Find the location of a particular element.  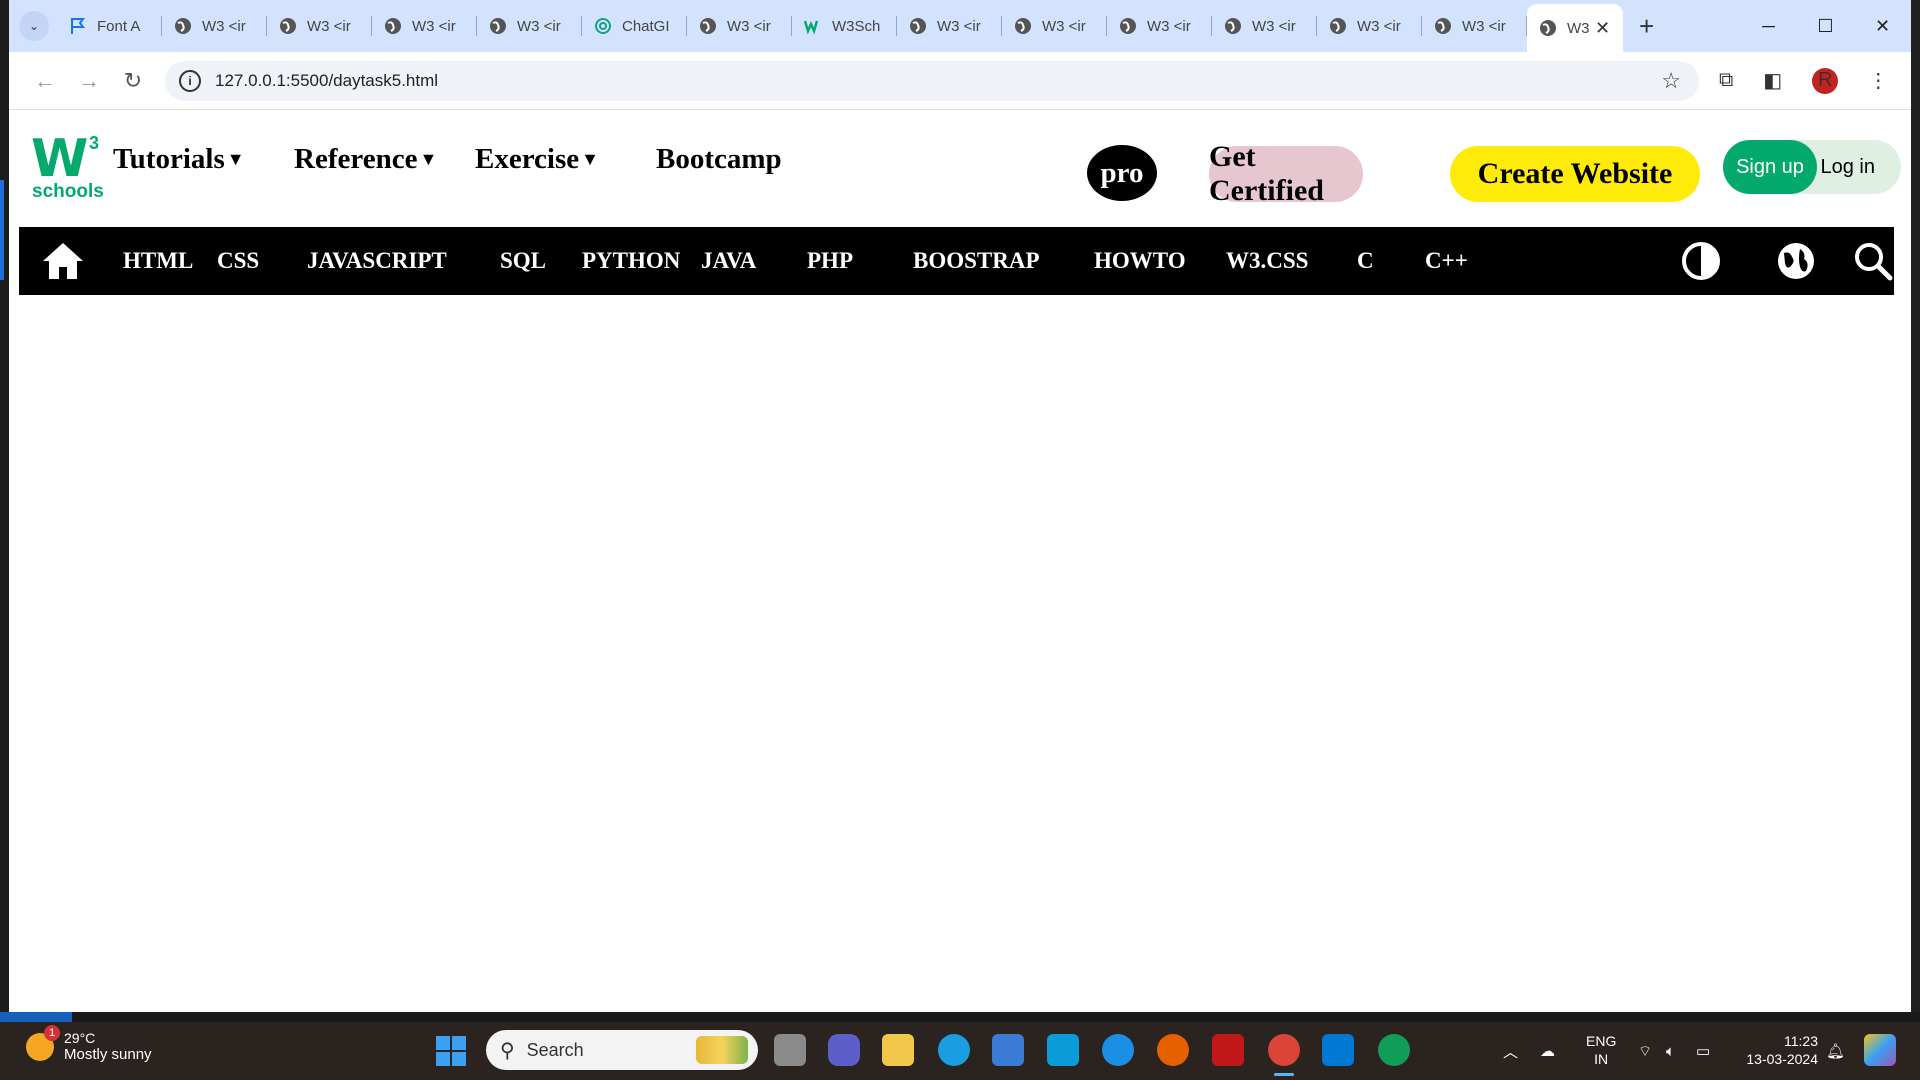

temperature: 29°C is located at coordinates (80, 1038).